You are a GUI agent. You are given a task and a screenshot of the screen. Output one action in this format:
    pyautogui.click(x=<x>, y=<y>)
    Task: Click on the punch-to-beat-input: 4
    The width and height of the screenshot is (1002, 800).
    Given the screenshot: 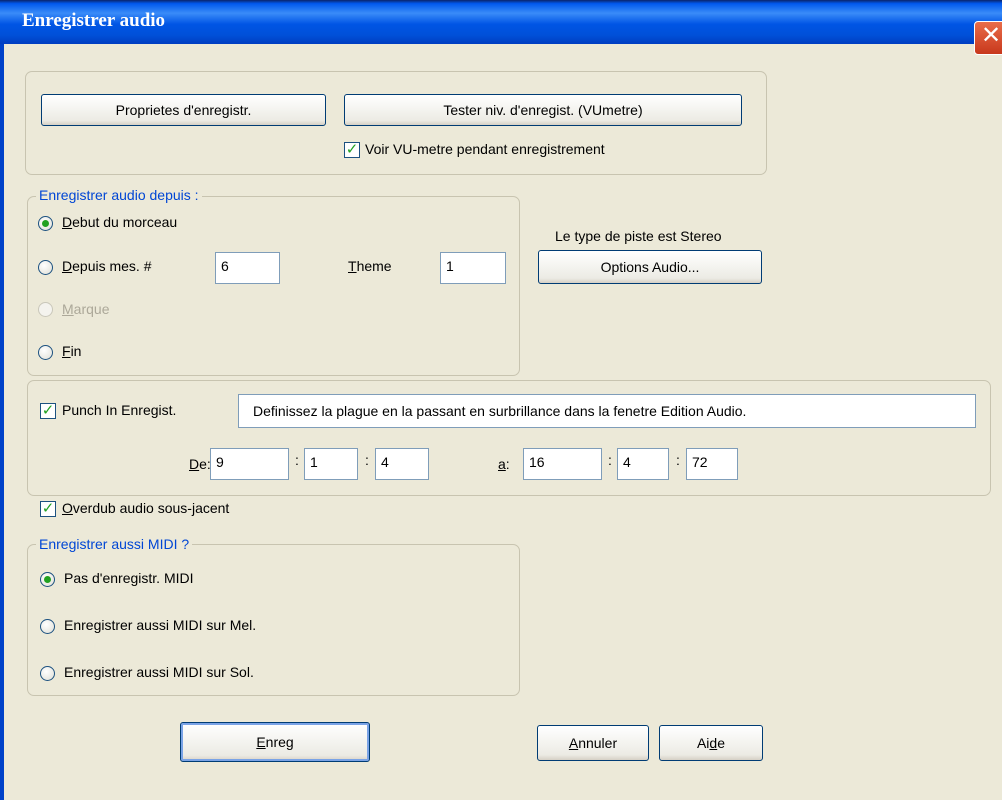 What is the action you would take?
    pyautogui.click(x=643, y=464)
    